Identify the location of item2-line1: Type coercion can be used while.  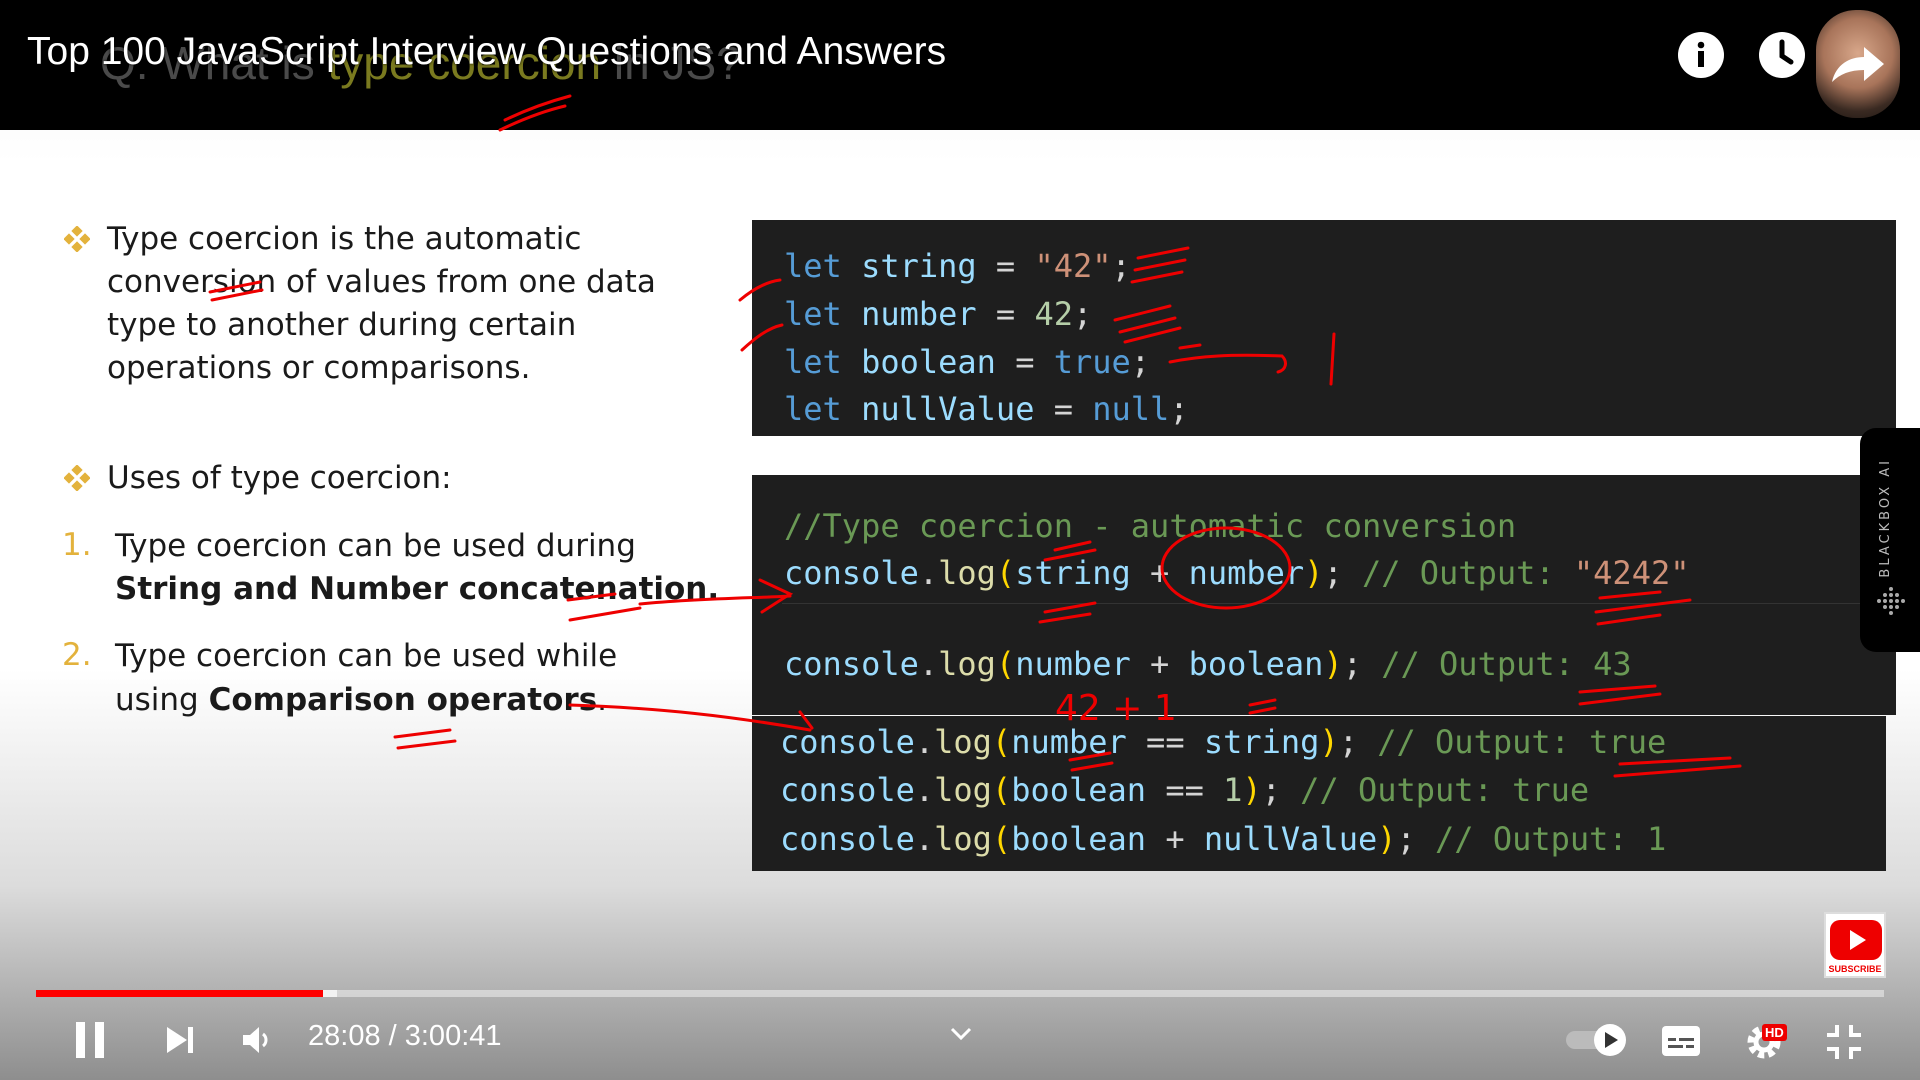
(366, 656).